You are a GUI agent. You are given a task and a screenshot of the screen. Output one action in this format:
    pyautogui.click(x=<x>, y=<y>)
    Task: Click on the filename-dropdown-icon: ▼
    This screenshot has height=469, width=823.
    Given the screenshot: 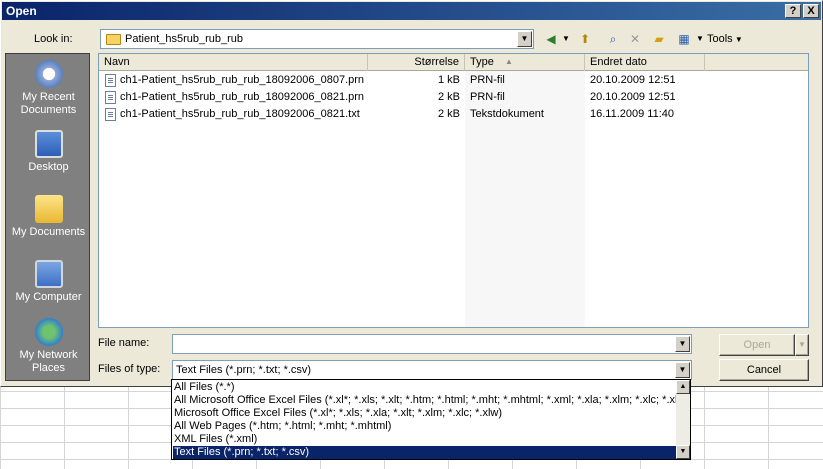 What is the action you would take?
    pyautogui.click(x=682, y=344)
    